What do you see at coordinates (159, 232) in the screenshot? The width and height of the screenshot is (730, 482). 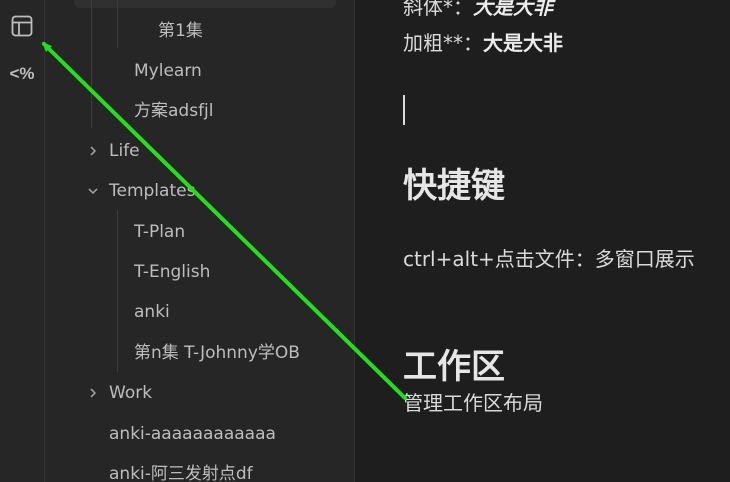 I see `file-item-t-plan: T-Plan` at bounding box center [159, 232].